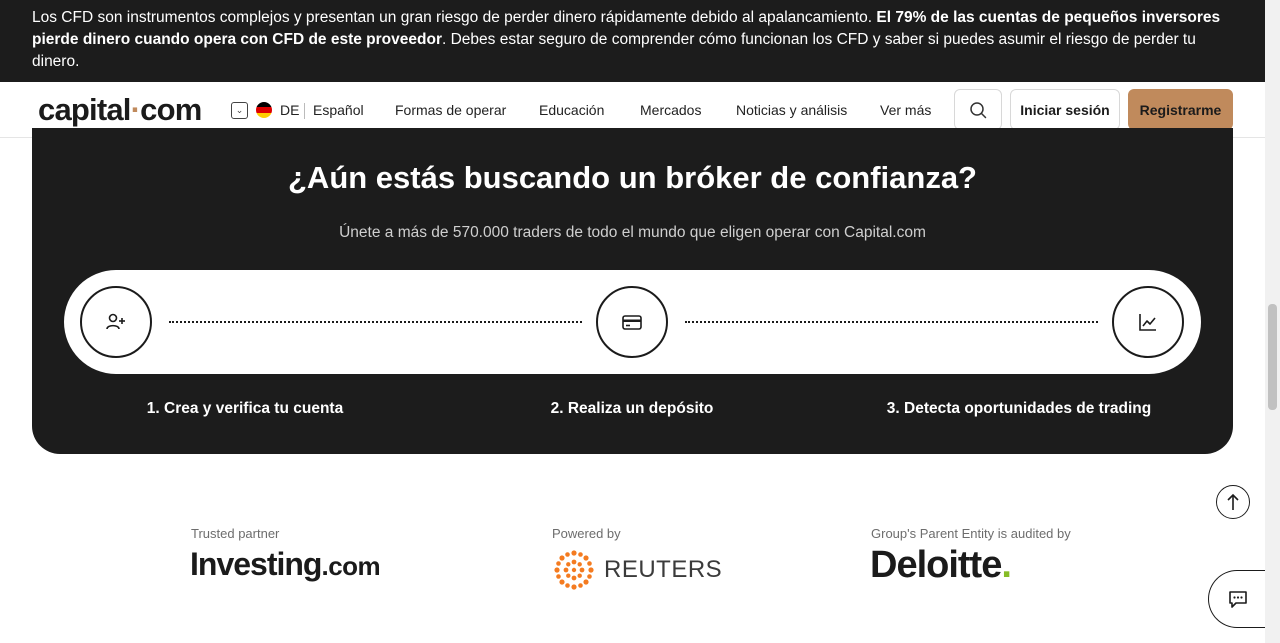 Image resolution: width=1280 pixels, height=643 pixels. Describe the element at coordinates (1180, 109) in the screenshot. I see `register-button: Registrarme` at that location.